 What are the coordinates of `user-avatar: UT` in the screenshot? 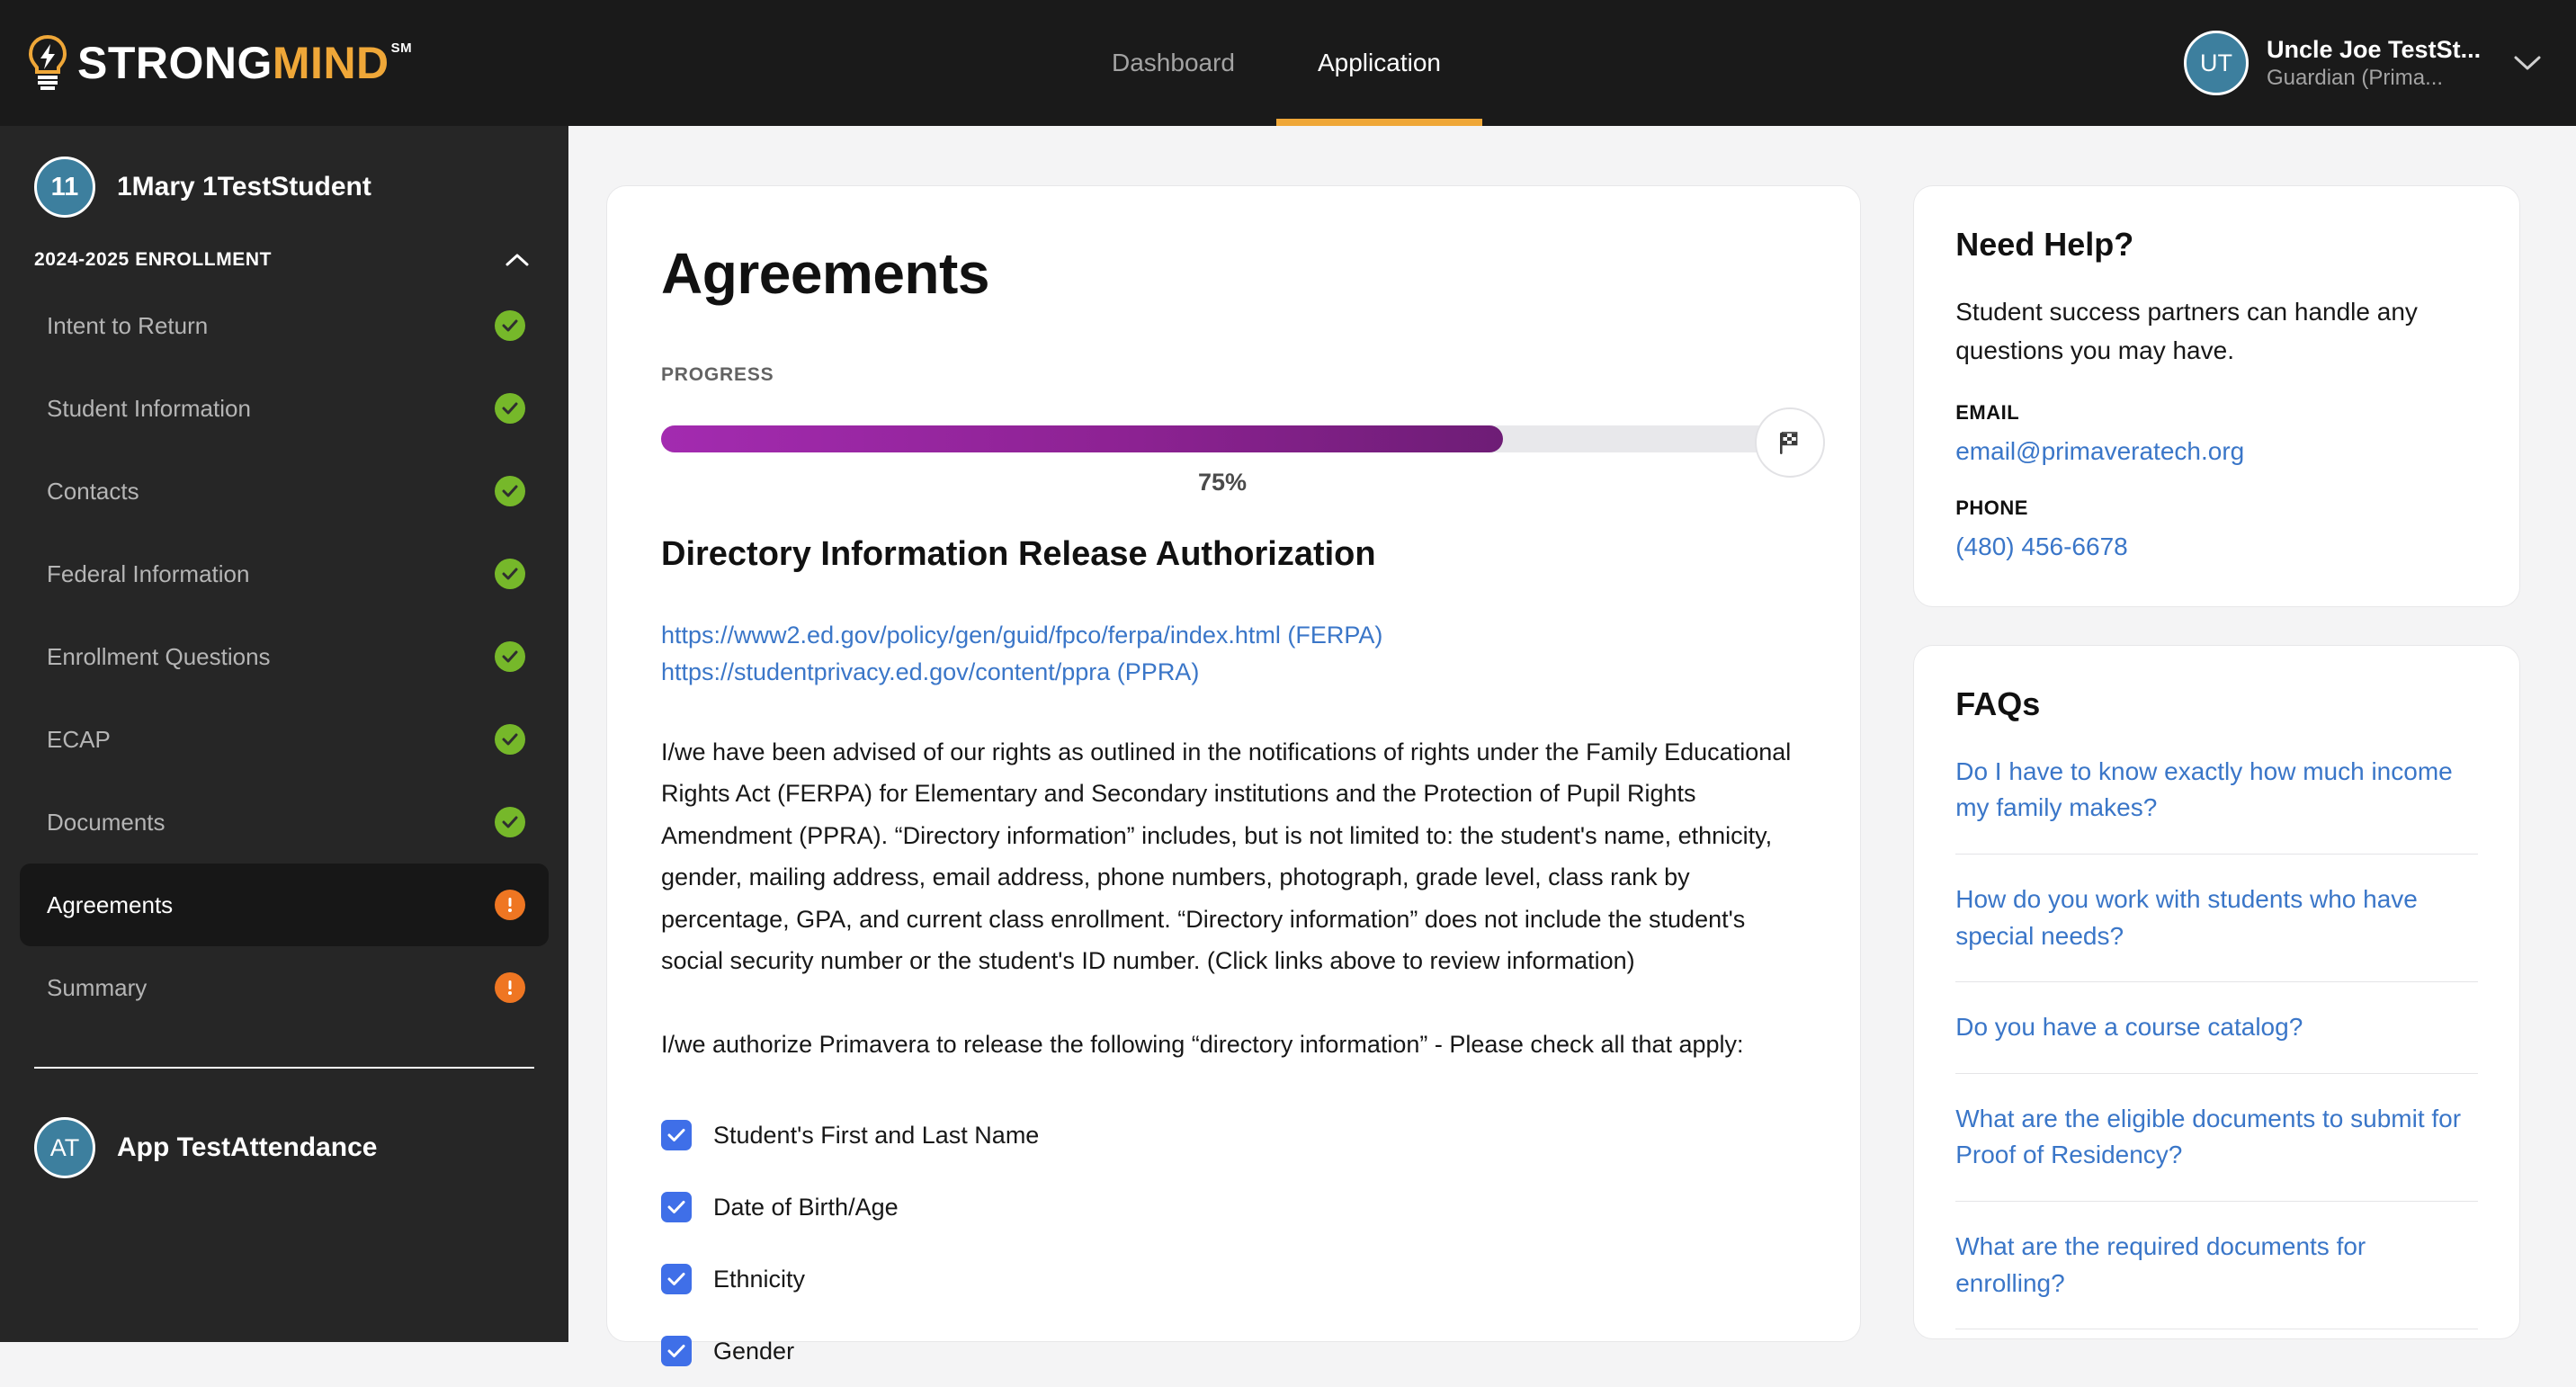 It's located at (2216, 63).